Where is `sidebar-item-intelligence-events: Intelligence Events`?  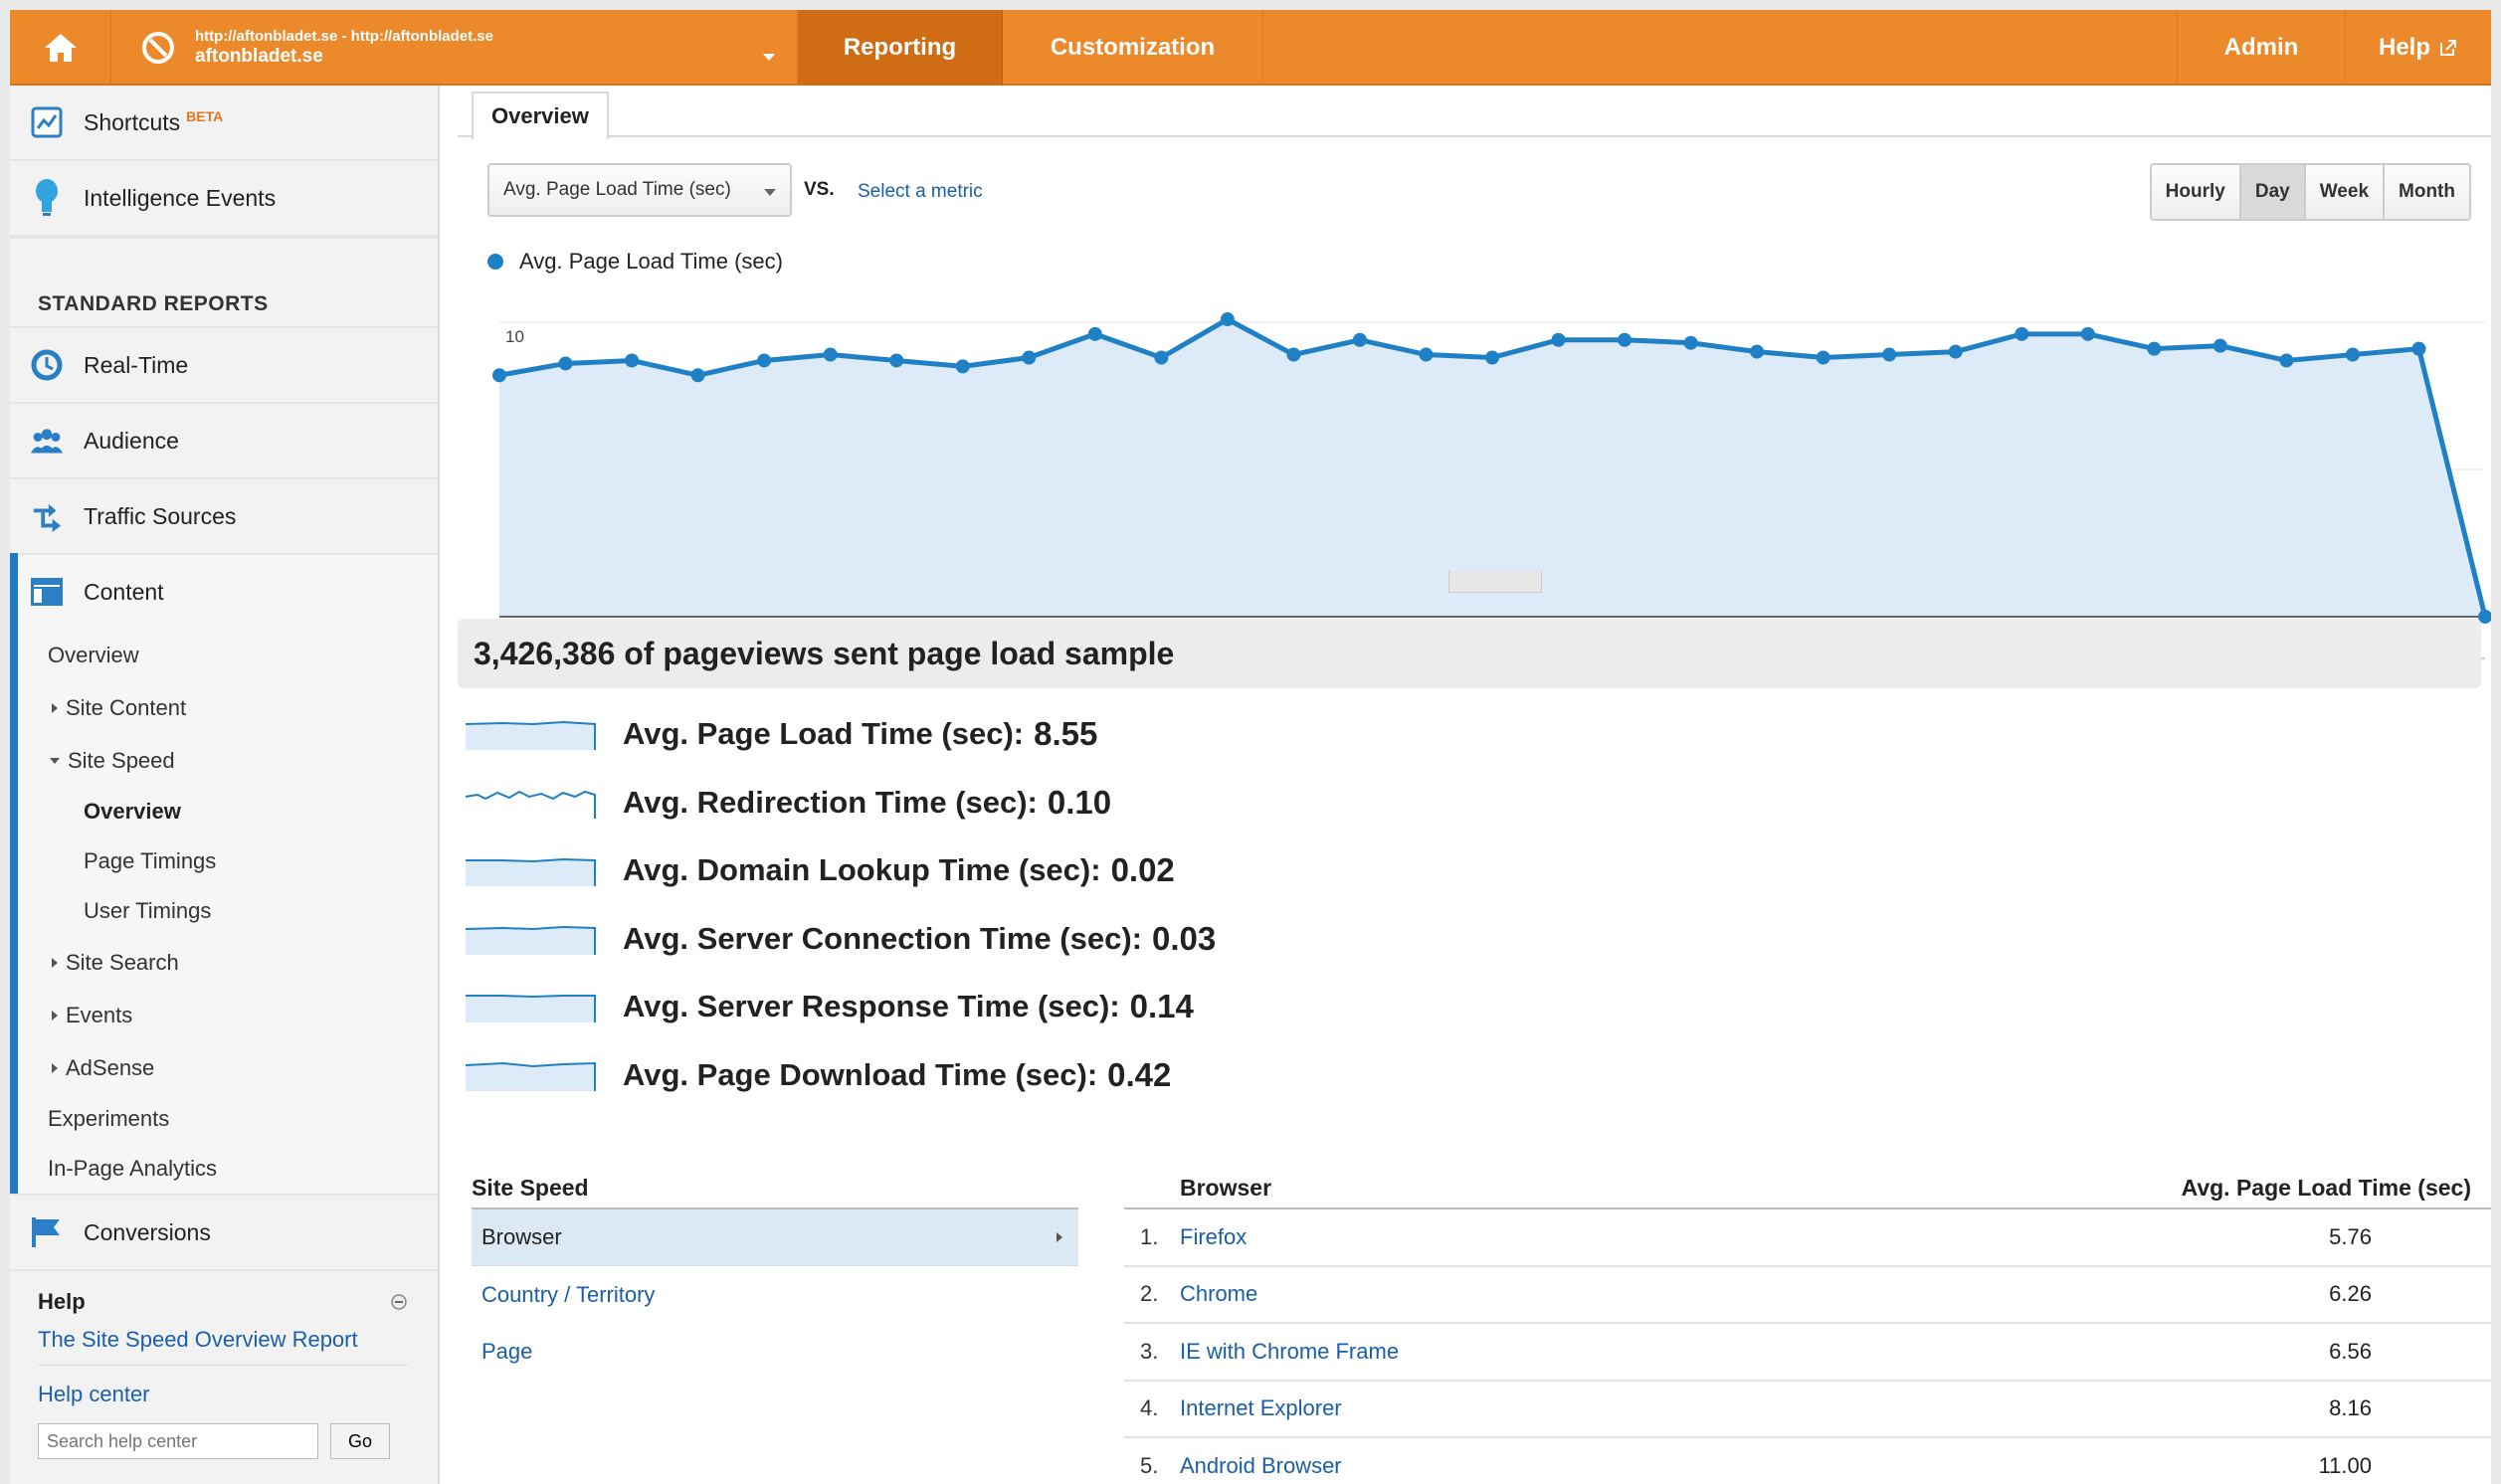
sidebar-item-intelligence-events: Intelligence Events is located at coordinates (224, 199).